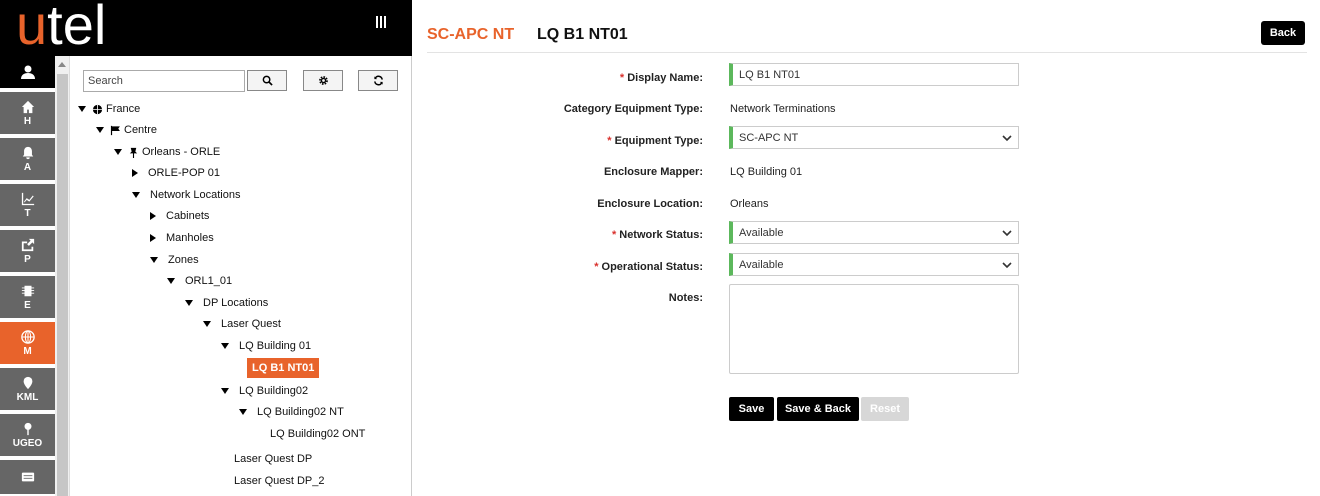 This screenshot has width=1320, height=496. I want to click on enclosure-mapper-value: LQ Building 01, so click(766, 172).